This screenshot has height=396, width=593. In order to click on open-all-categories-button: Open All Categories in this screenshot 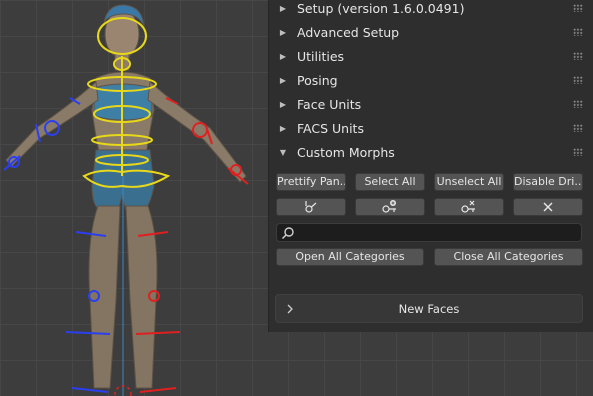, I will do `click(350, 257)`.